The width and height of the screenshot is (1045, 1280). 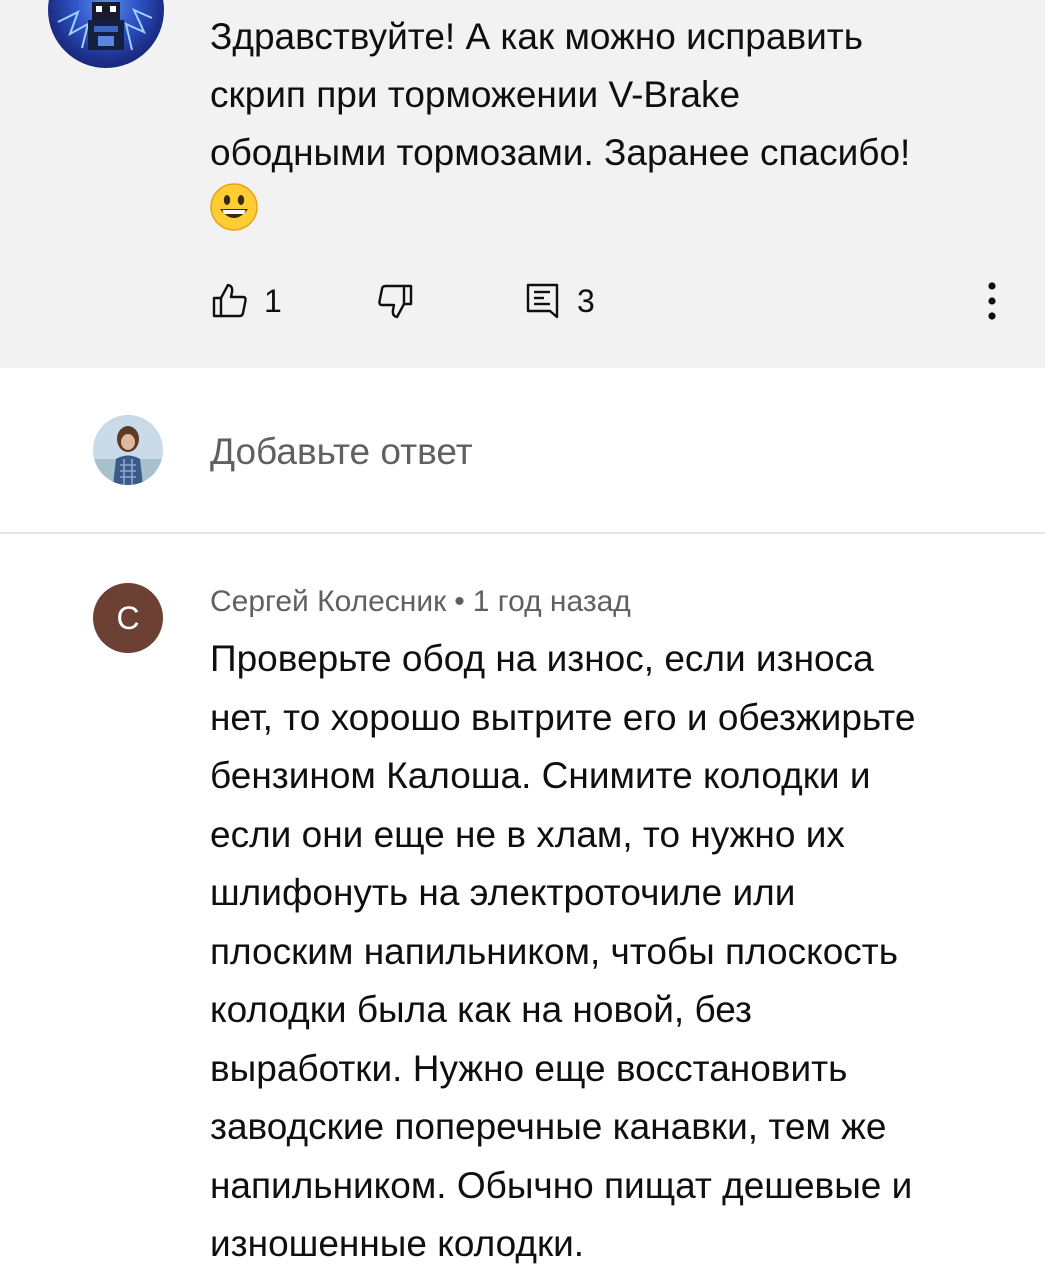 I want to click on like-button: 1, so click(x=246, y=301).